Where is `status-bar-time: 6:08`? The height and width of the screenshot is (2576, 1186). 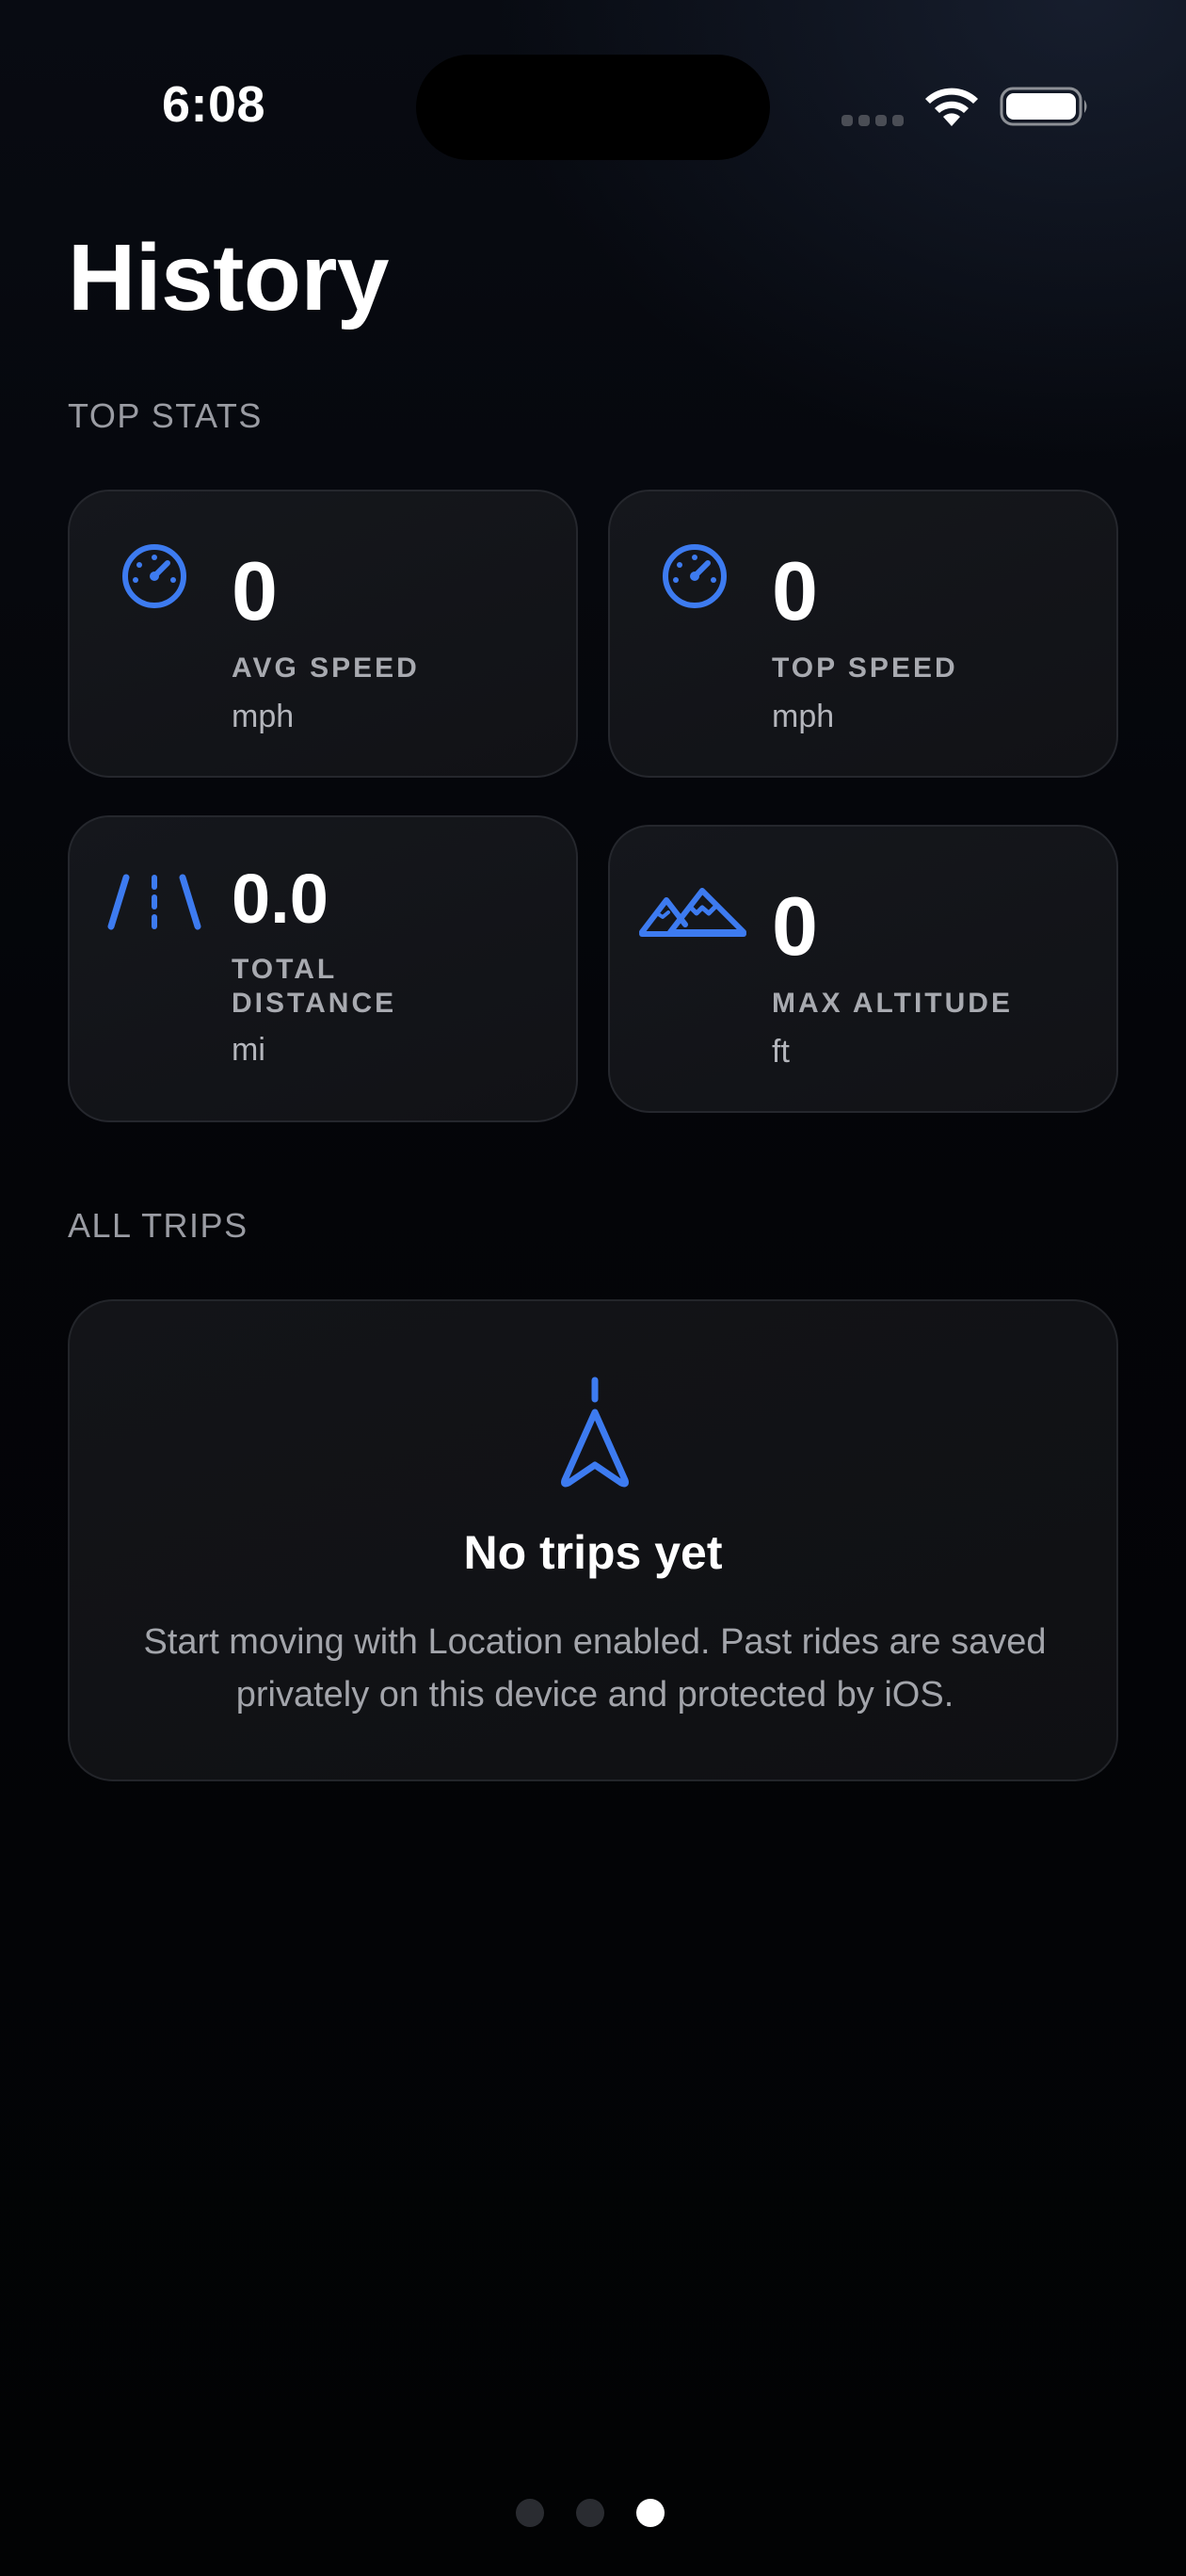
status-bar-time: 6:08 is located at coordinates (214, 104).